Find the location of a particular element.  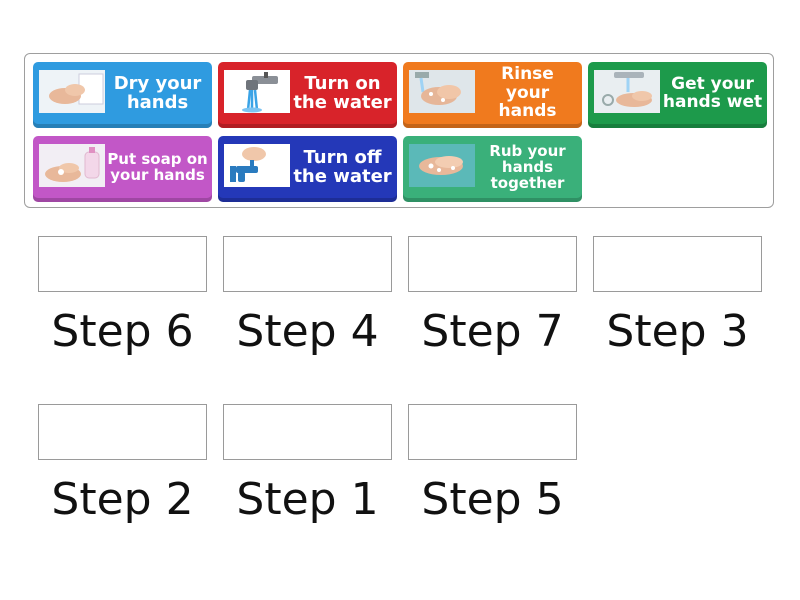

tile-get-hands-wet: Get your hands wet is located at coordinates (677, 95).